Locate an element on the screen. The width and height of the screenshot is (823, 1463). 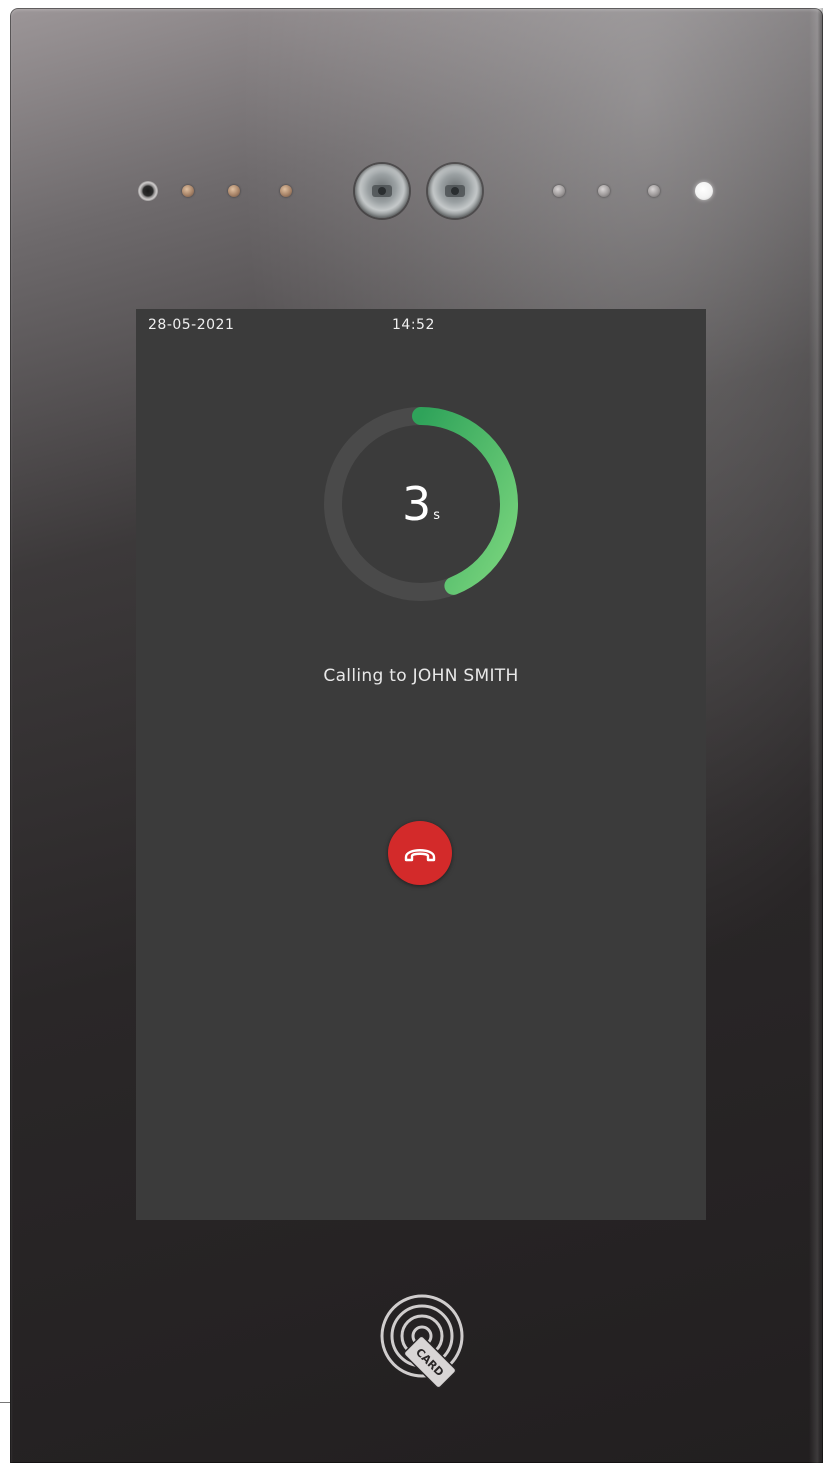
camera-lens-right is located at coordinates (455, 191).